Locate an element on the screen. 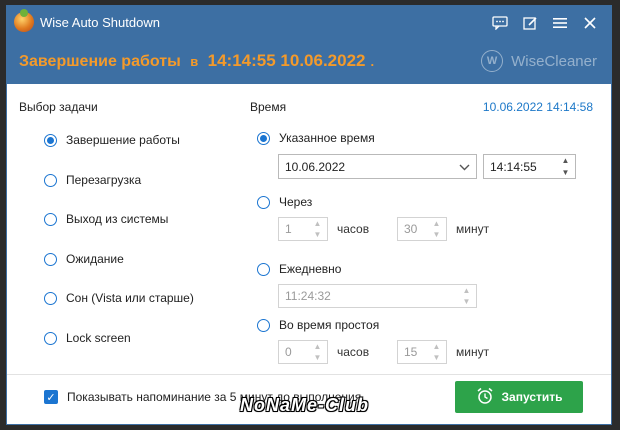  task-option-logoff: Выход из системы is located at coordinates (106, 219).